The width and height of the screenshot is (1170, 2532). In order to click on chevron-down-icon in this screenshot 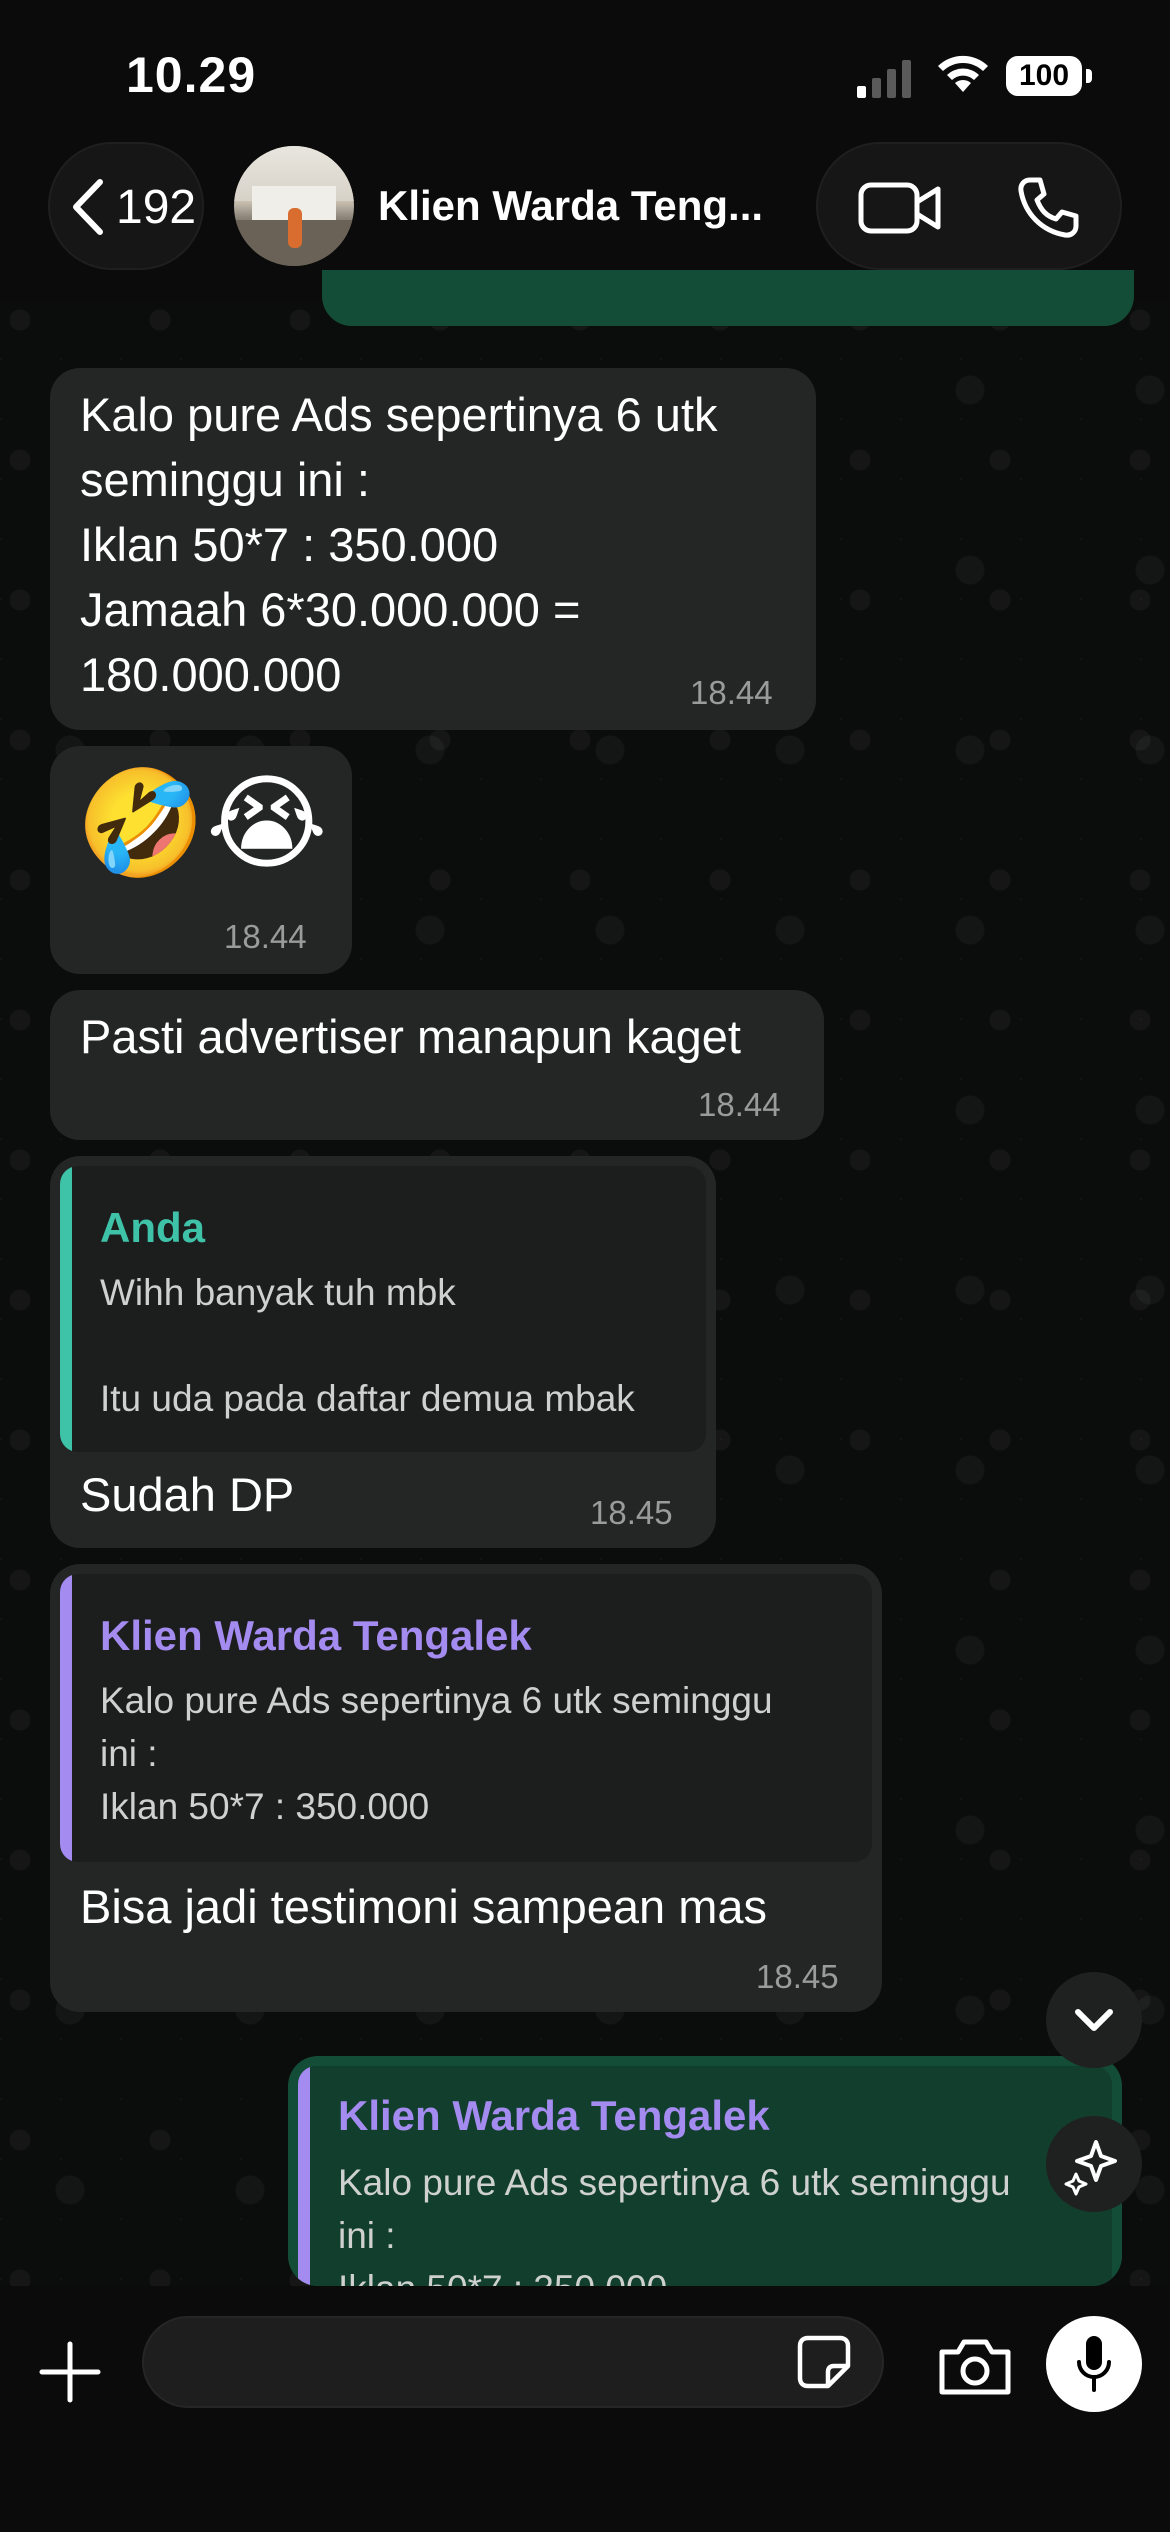, I will do `click(1094, 2020)`.